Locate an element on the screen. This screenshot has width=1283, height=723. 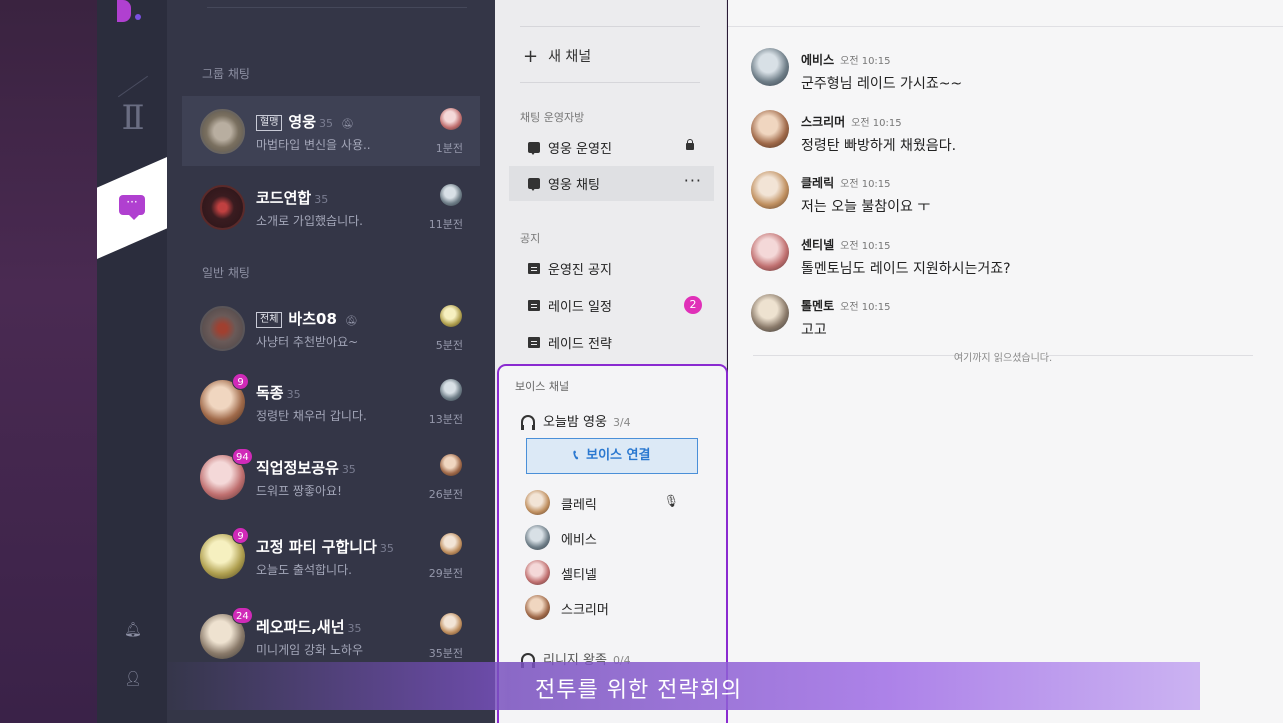
chat-title: 바츠08 is located at coordinates (312, 319).